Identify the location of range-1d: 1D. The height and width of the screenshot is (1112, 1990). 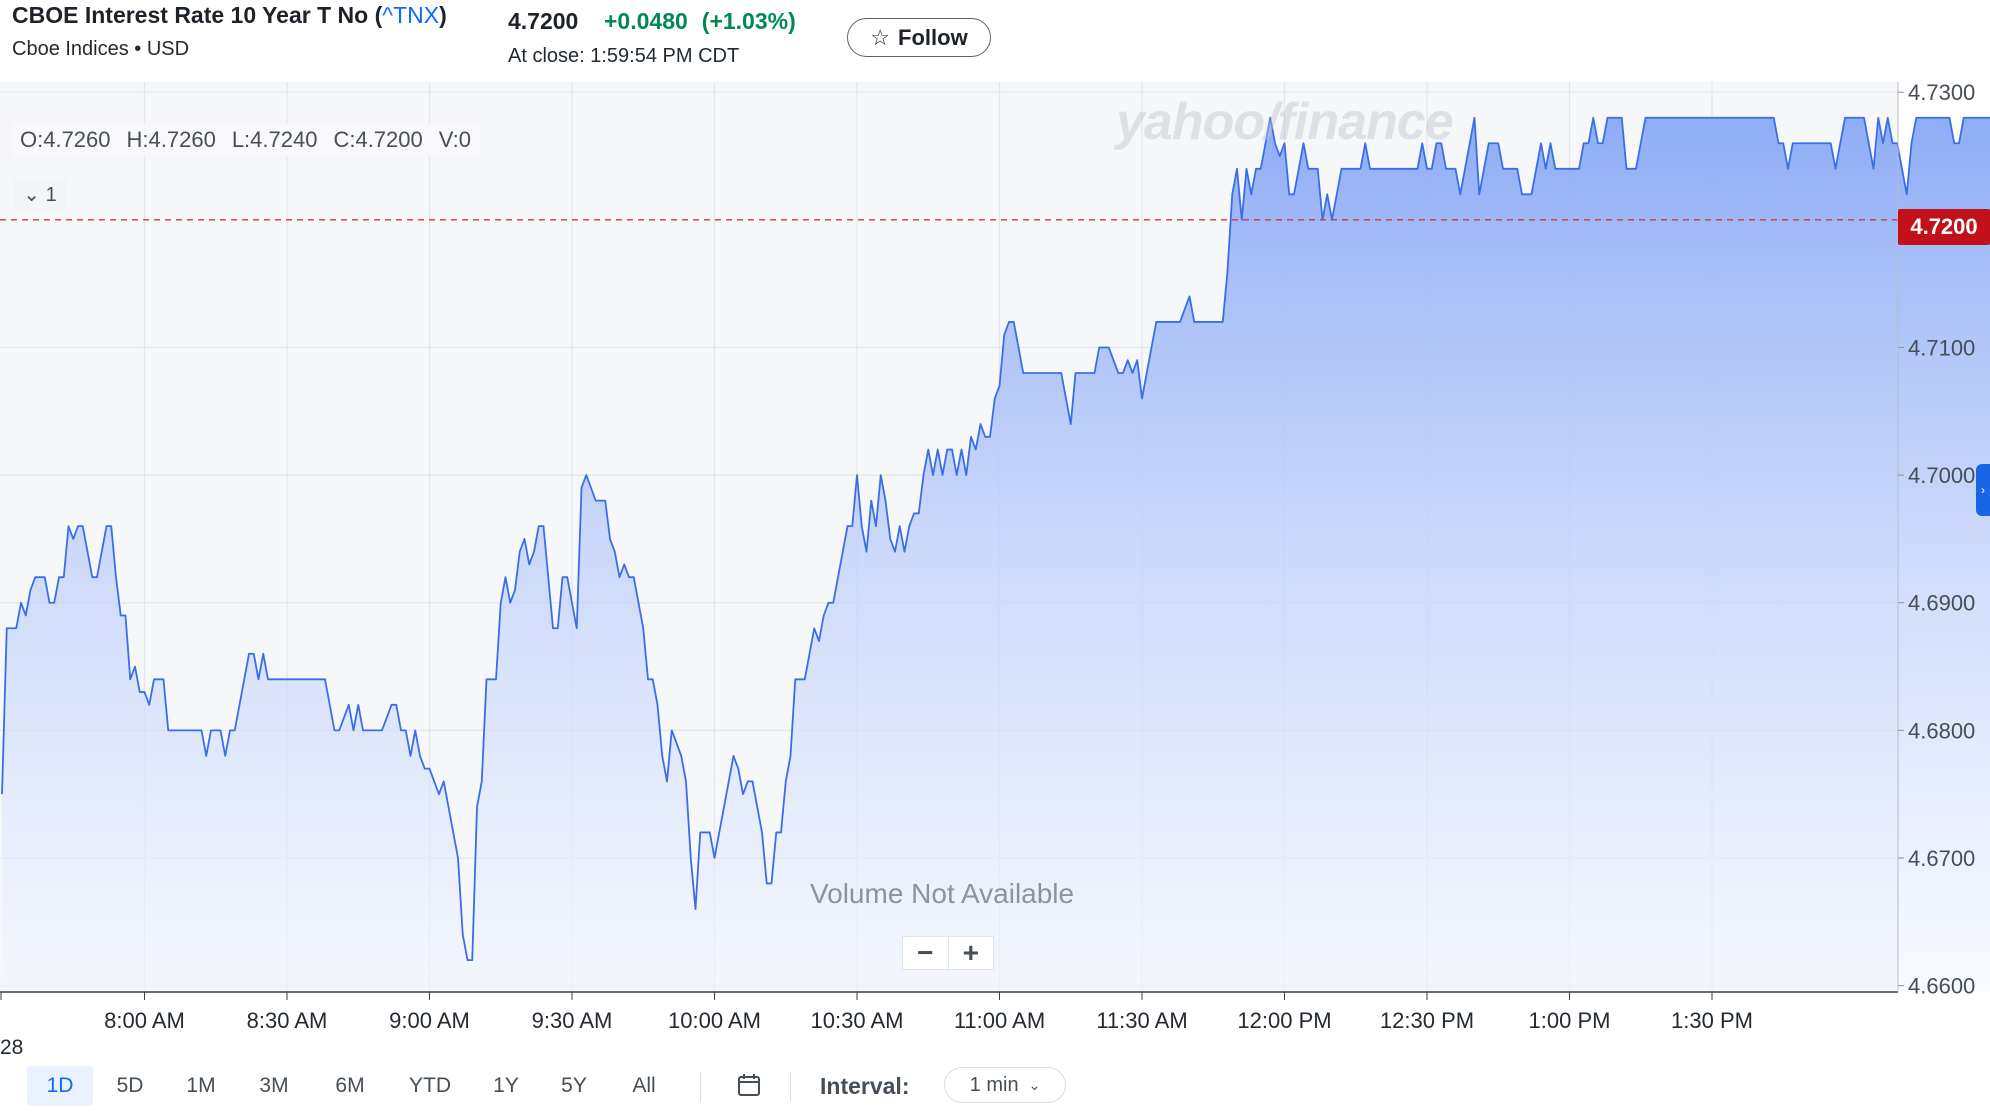
(60, 1086).